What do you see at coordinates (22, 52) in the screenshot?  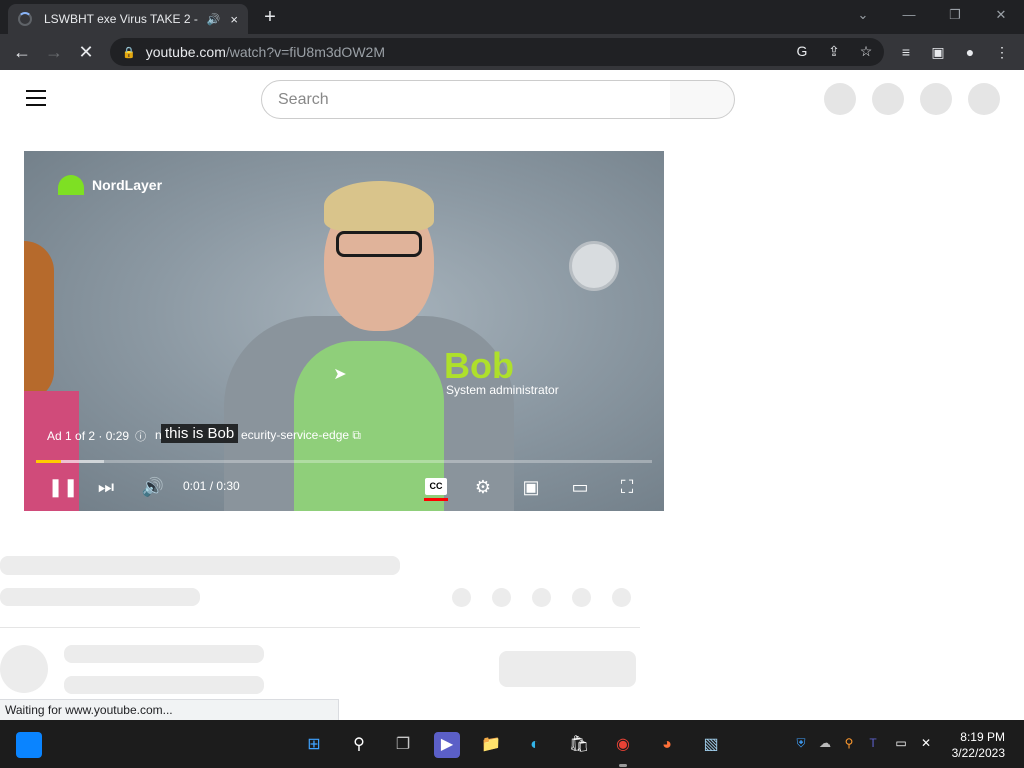 I see `back-arrow-icon: ←` at bounding box center [22, 52].